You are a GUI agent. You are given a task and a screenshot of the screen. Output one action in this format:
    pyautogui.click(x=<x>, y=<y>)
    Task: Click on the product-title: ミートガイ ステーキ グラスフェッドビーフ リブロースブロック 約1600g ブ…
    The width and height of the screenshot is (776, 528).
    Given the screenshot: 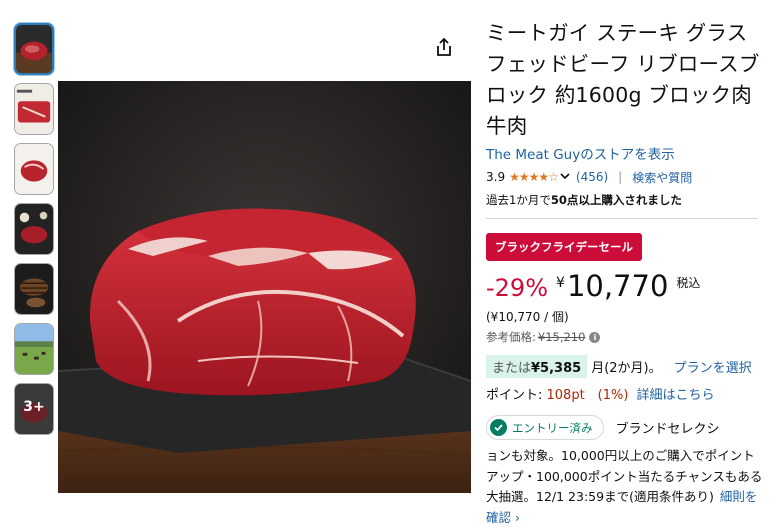 What is the action you would take?
    pyautogui.click(x=623, y=79)
    